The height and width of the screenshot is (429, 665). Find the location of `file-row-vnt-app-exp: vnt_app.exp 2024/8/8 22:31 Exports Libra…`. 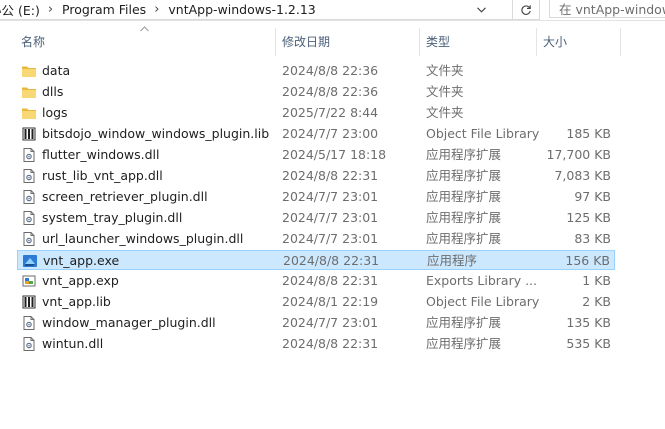

file-row-vnt-app-exp: vnt_app.exp 2024/8/8 22:31 Exports Libra… is located at coordinates (316, 281).